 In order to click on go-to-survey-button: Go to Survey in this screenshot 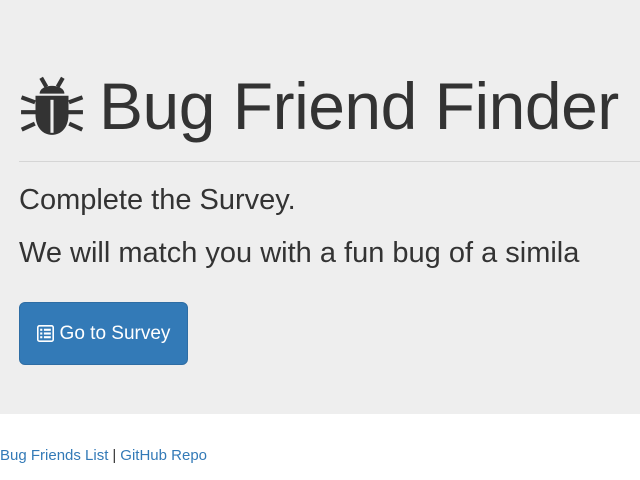, I will do `click(103, 333)`.